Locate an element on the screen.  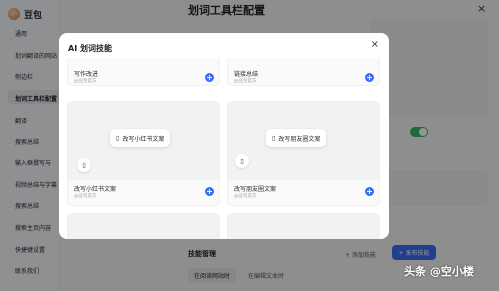
skill-preview-chip: ▯ 改写小红书文案 is located at coordinates (140, 138).